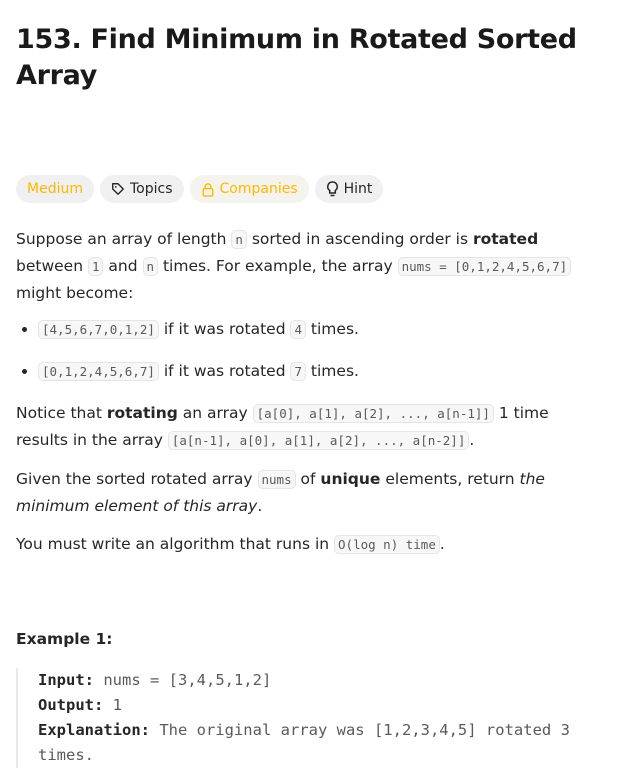 This screenshot has width=619, height=768. What do you see at coordinates (207, 189) in the screenshot?
I see `lock-icon` at bounding box center [207, 189].